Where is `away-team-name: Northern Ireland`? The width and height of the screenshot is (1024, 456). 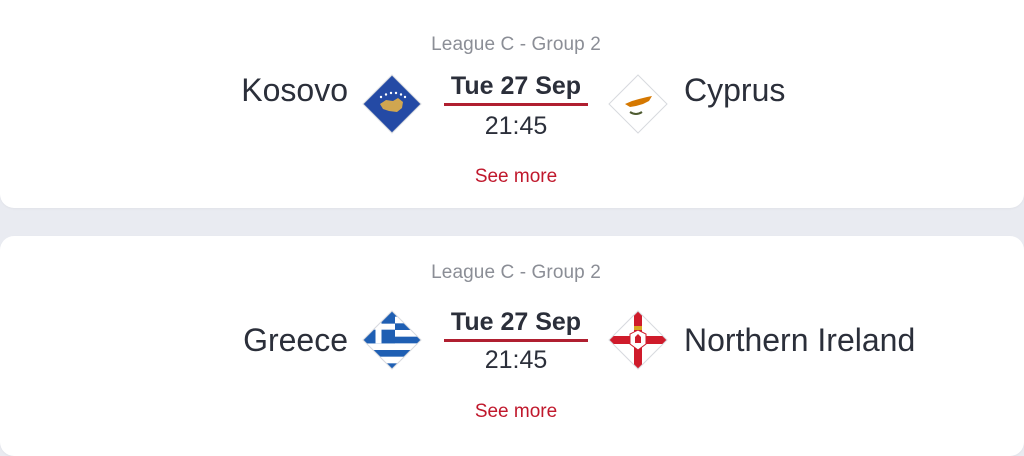 away-team-name: Northern Ireland is located at coordinates (799, 340).